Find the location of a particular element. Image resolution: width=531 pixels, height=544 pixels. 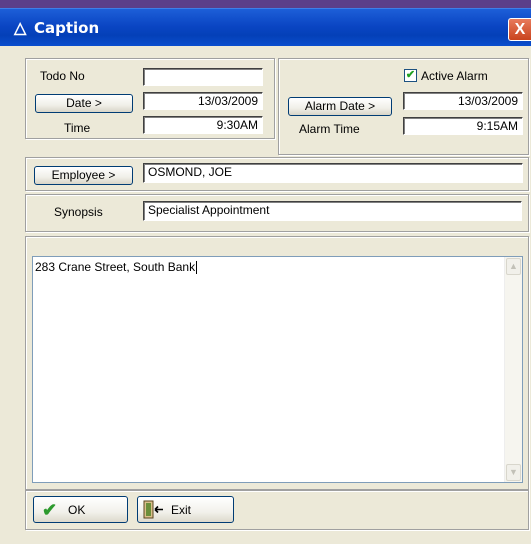

exit-button: Exit is located at coordinates (185, 509).